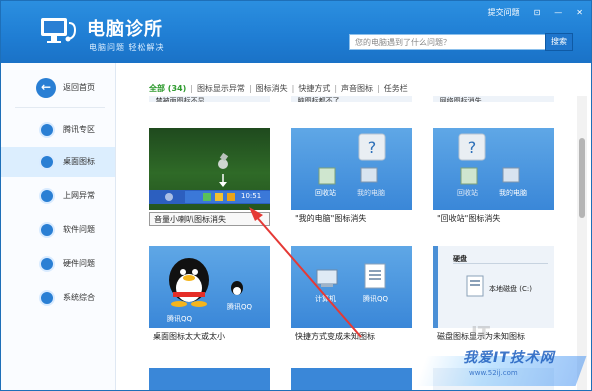 This screenshot has width=592, height=391. I want to click on ie-icon, so click(47, 196).